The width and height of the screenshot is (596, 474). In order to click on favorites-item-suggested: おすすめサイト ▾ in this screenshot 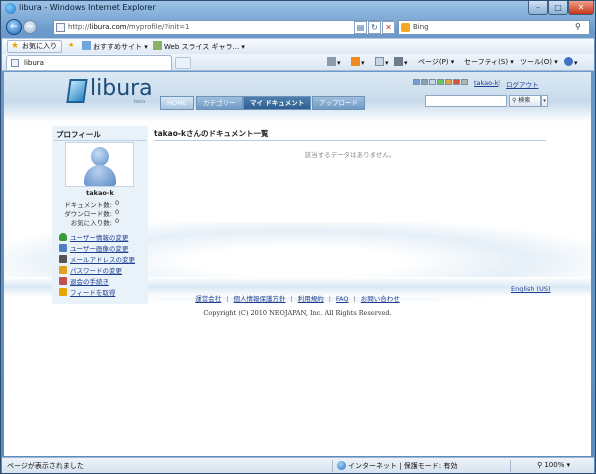, I will do `click(115, 46)`.